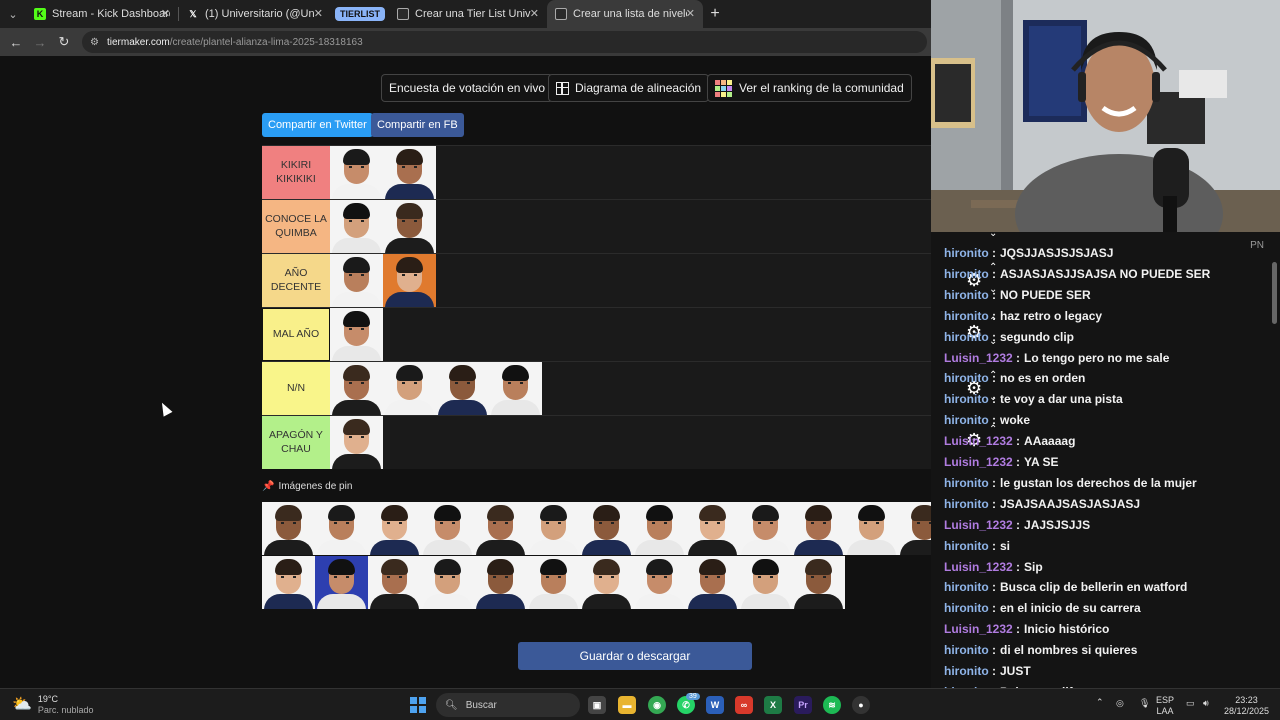  I want to click on tab-kick-dashboard: K Stream - Kick Dashboard ✕, so click(102, 14).